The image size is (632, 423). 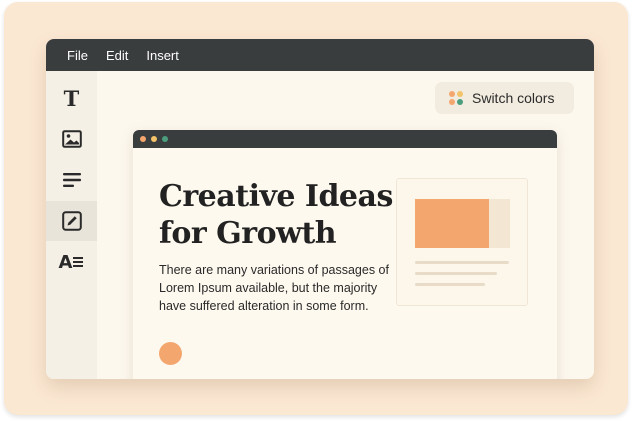 I want to click on edit-tool-button, so click(x=71, y=221).